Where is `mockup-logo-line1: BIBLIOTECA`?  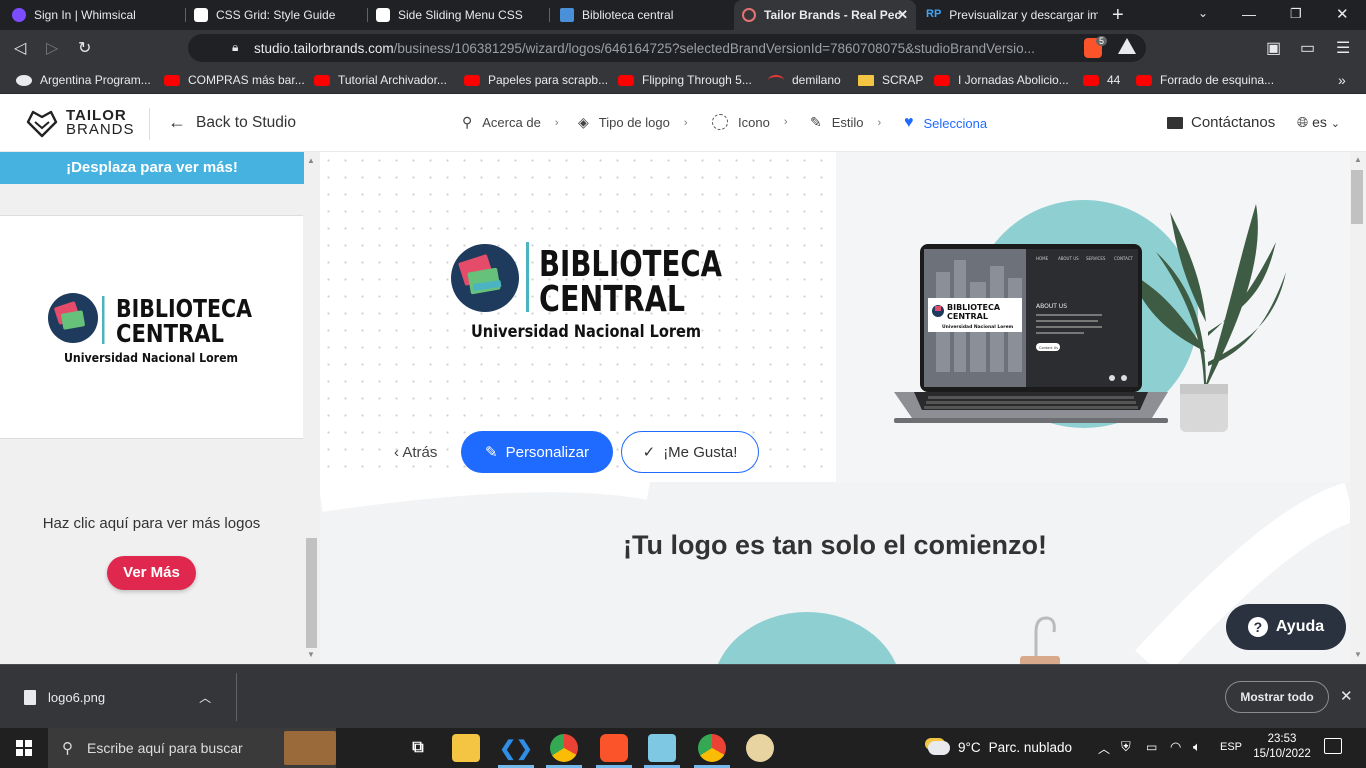
mockup-logo-line1: BIBLIOTECA is located at coordinates (974, 307).